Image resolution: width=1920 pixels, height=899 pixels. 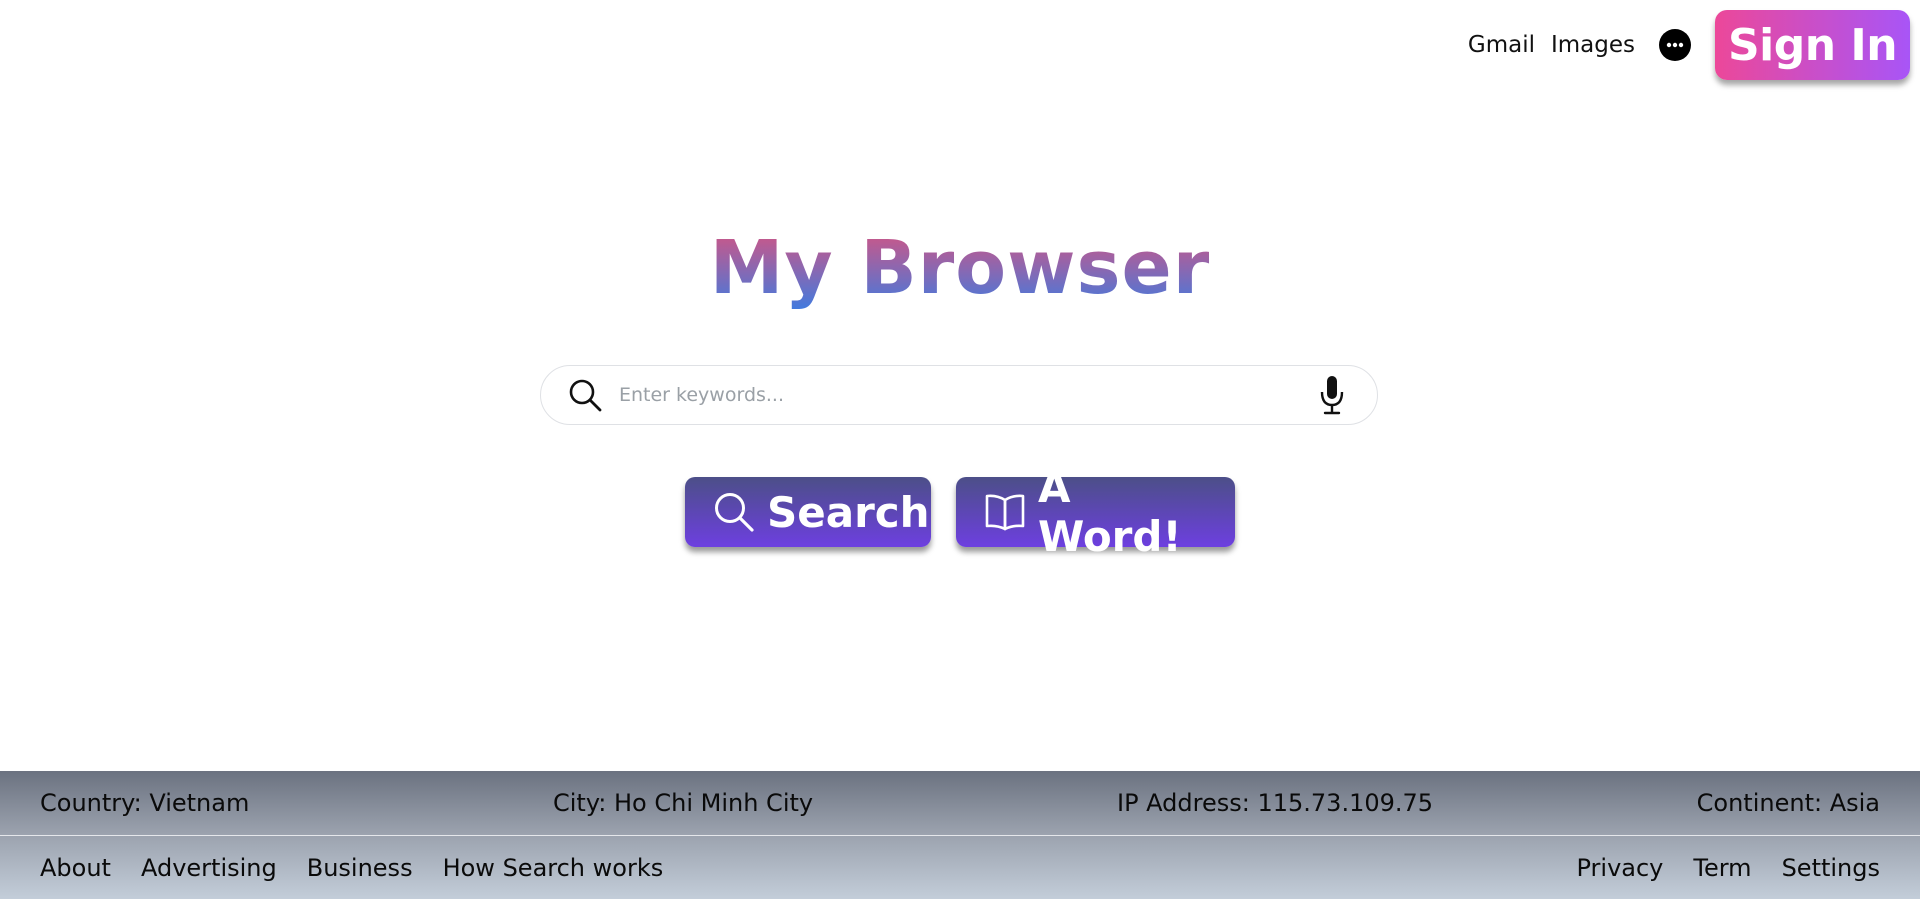 What do you see at coordinates (1788, 803) in the screenshot?
I see `continent-info: Continent: Asia` at bounding box center [1788, 803].